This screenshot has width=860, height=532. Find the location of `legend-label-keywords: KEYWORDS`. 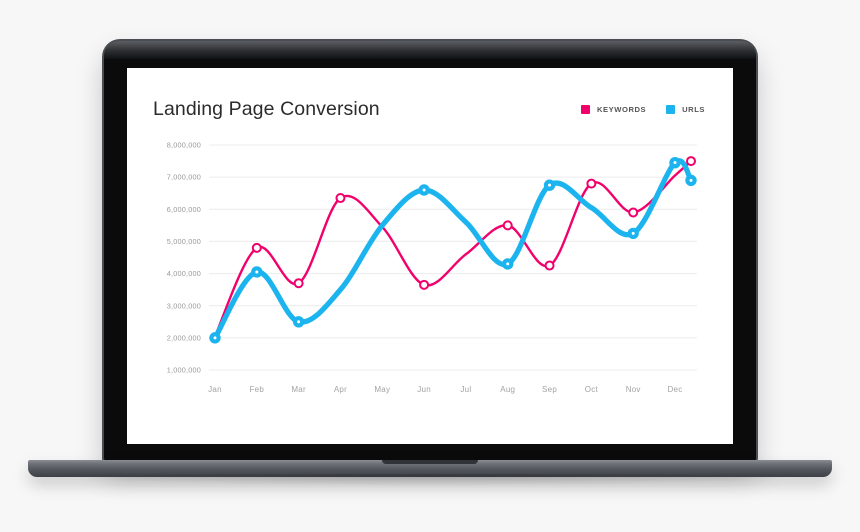

legend-label-keywords: KEYWORDS is located at coordinates (622, 109).